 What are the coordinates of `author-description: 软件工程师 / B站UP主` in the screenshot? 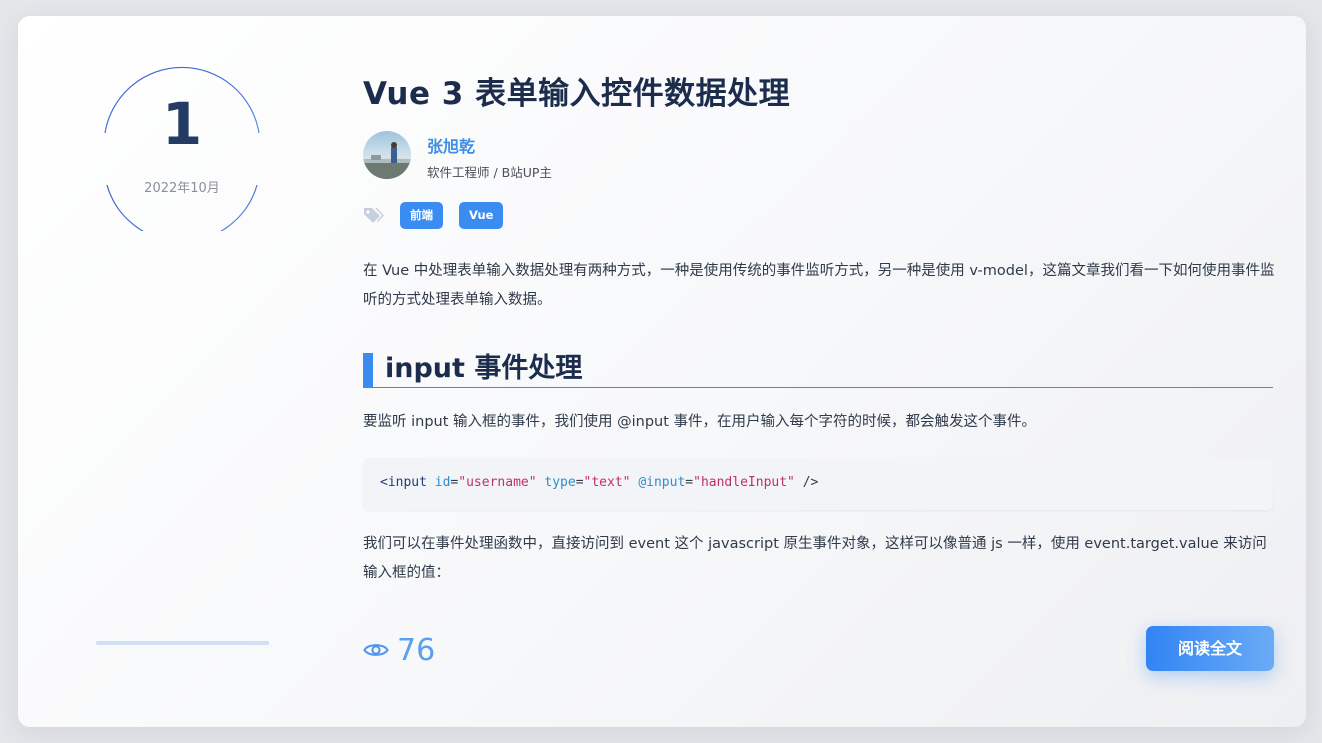 It's located at (489, 172).